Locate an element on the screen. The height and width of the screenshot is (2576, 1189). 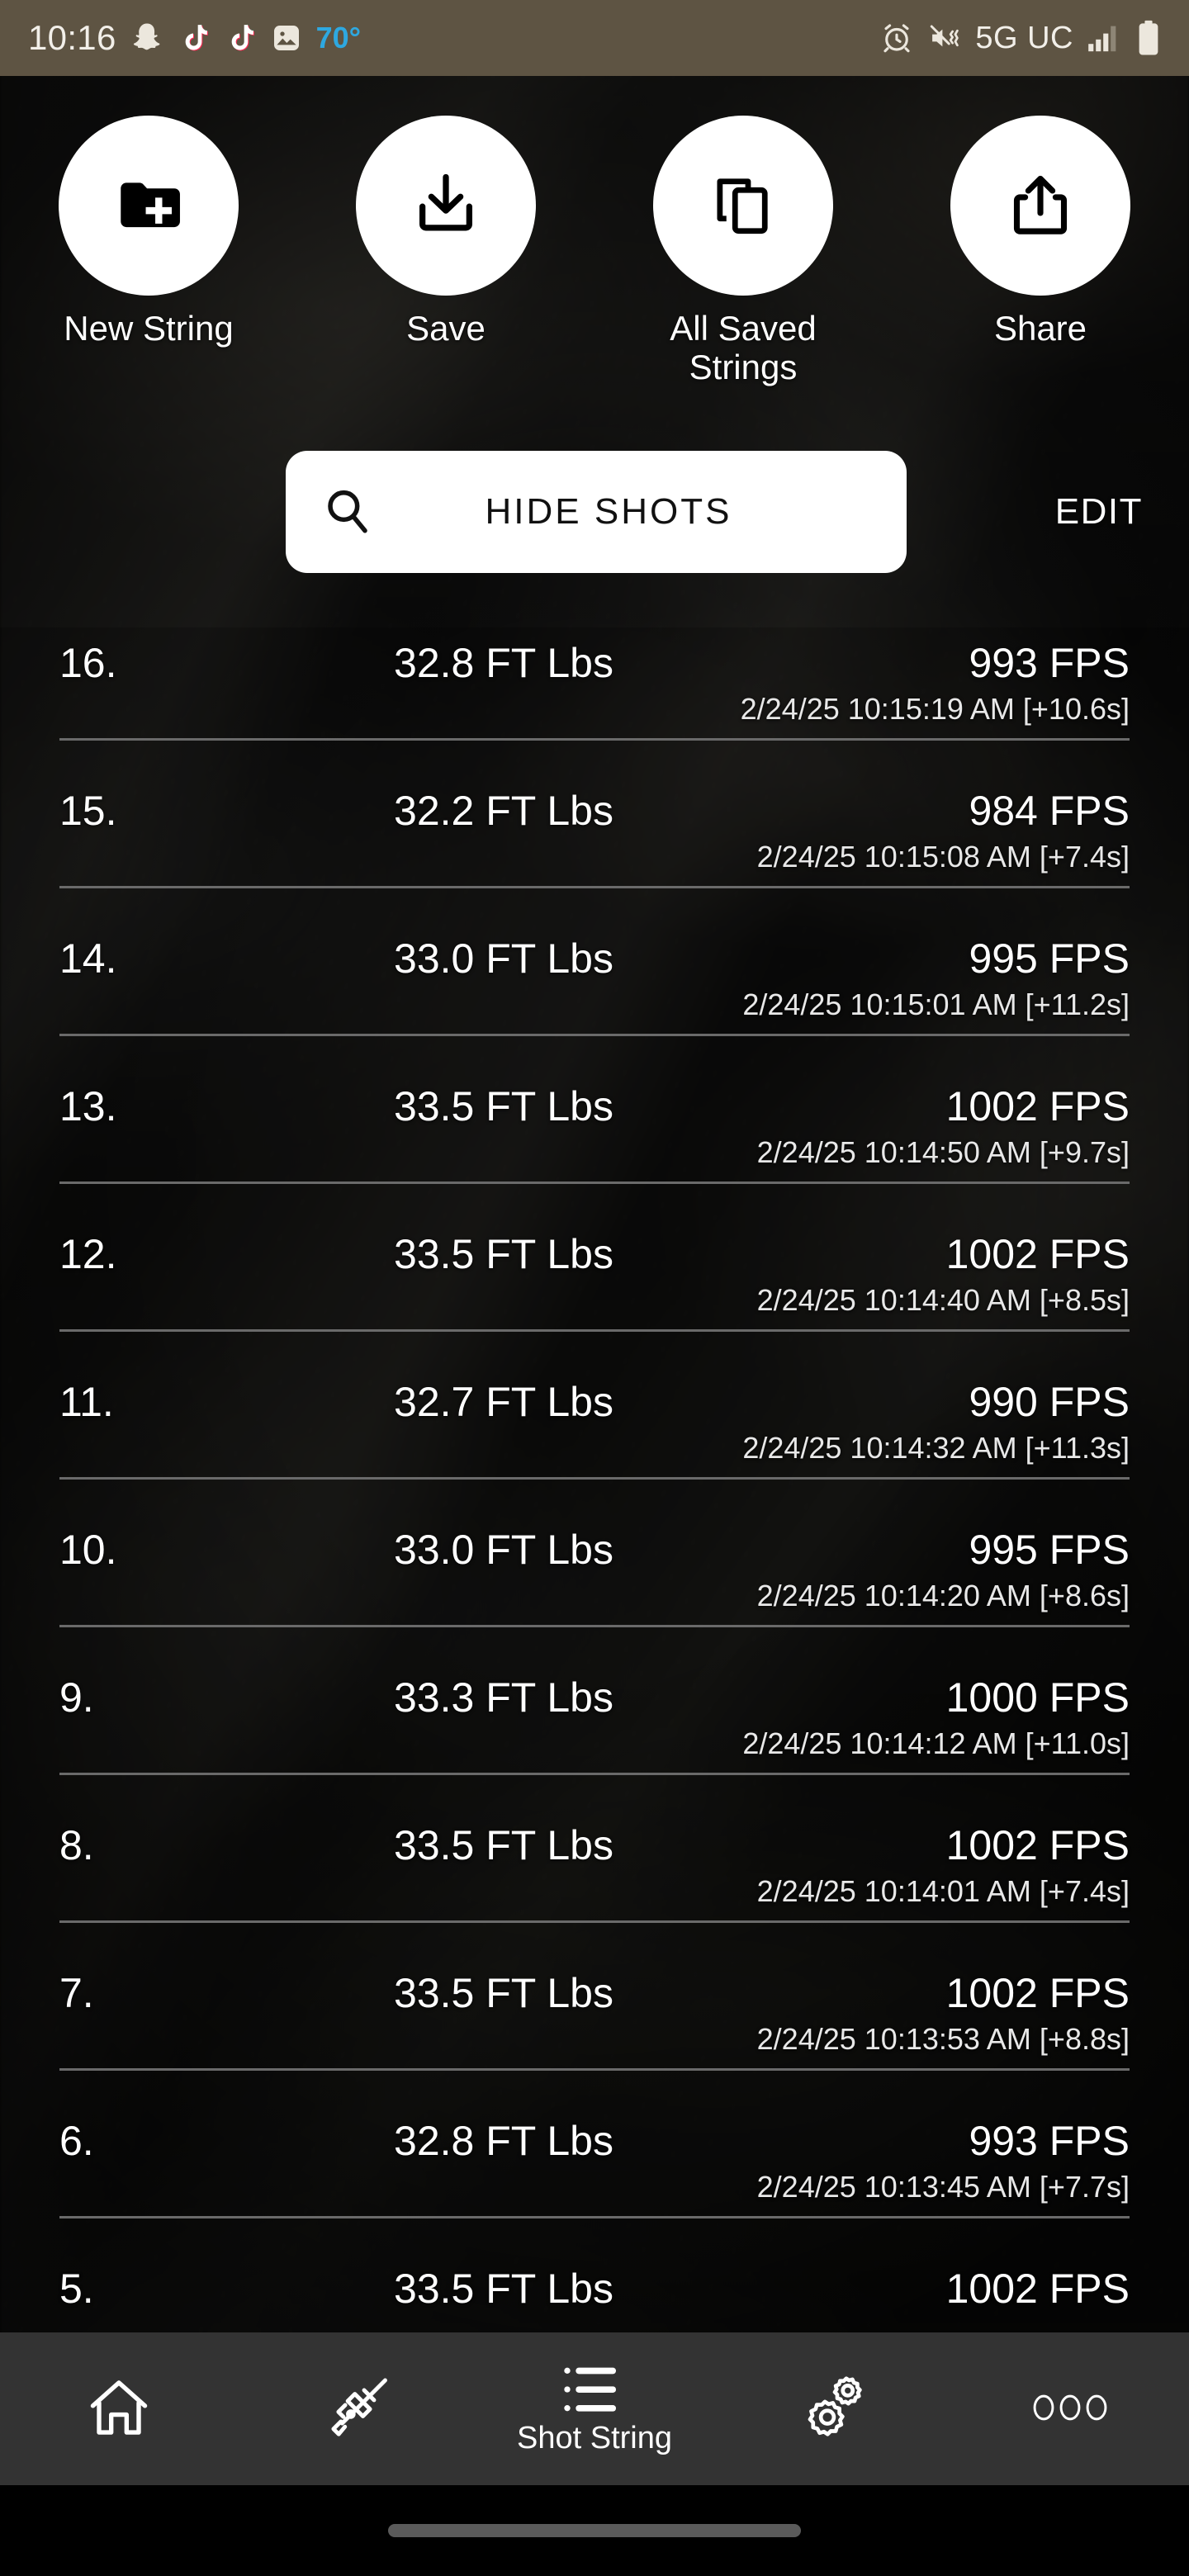
shot-timestamp: 2/24/25 10:15:08 AM [+7.4s] is located at coordinates (943, 857).